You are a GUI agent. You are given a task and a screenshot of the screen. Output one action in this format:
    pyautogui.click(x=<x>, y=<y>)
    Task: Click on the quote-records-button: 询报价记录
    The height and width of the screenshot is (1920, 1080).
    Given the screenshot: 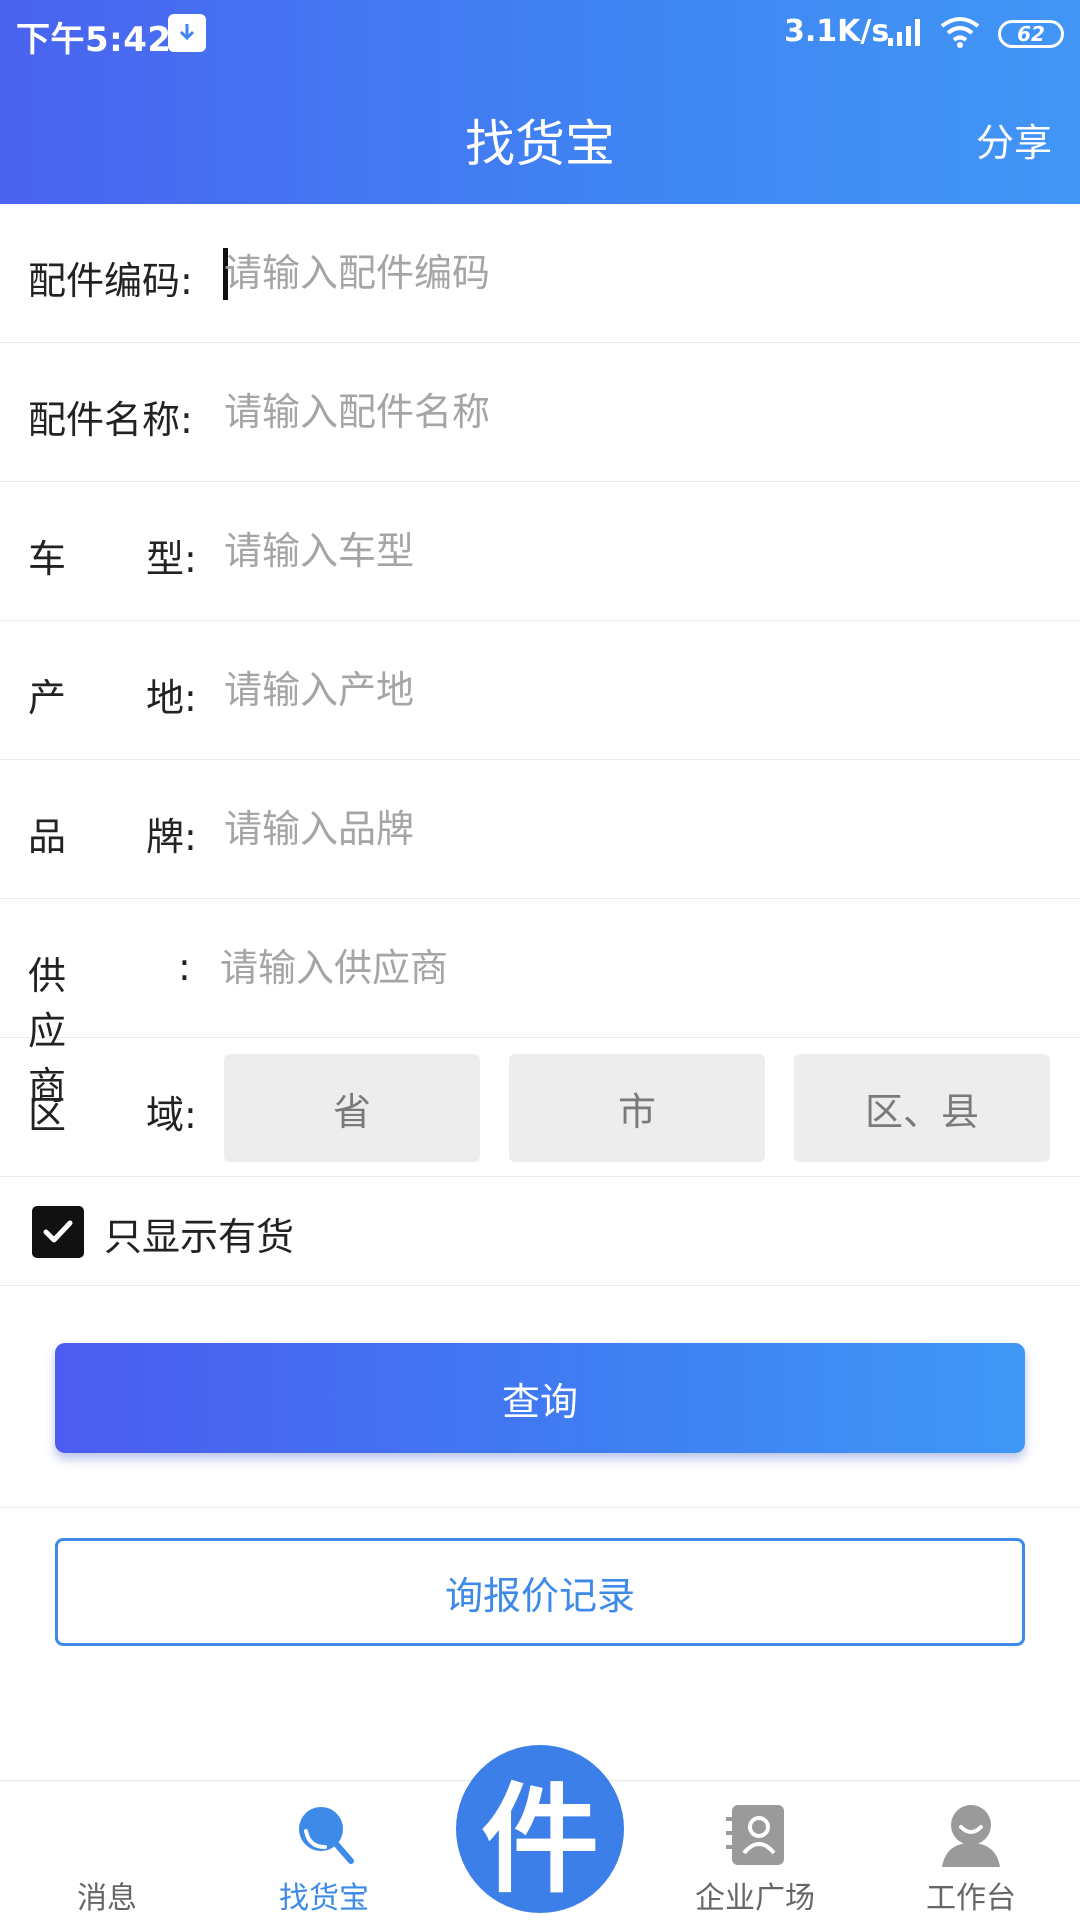 What is the action you would take?
    pyautogui.click(x=540, y=1592)
    